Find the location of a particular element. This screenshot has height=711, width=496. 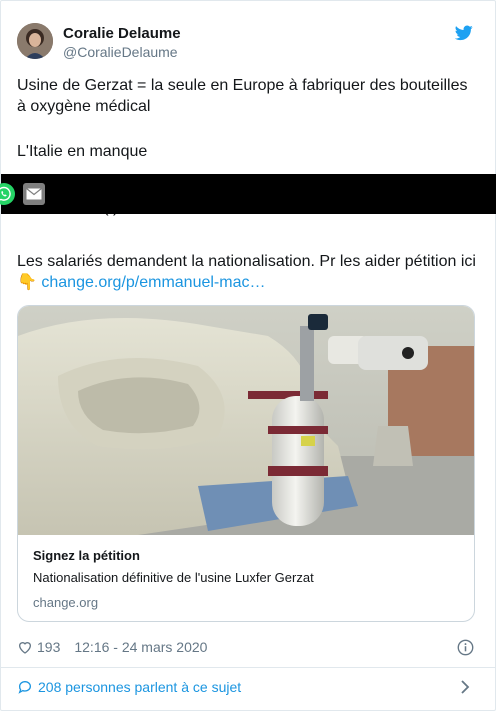

avatar is located at coordinates (35, 41).